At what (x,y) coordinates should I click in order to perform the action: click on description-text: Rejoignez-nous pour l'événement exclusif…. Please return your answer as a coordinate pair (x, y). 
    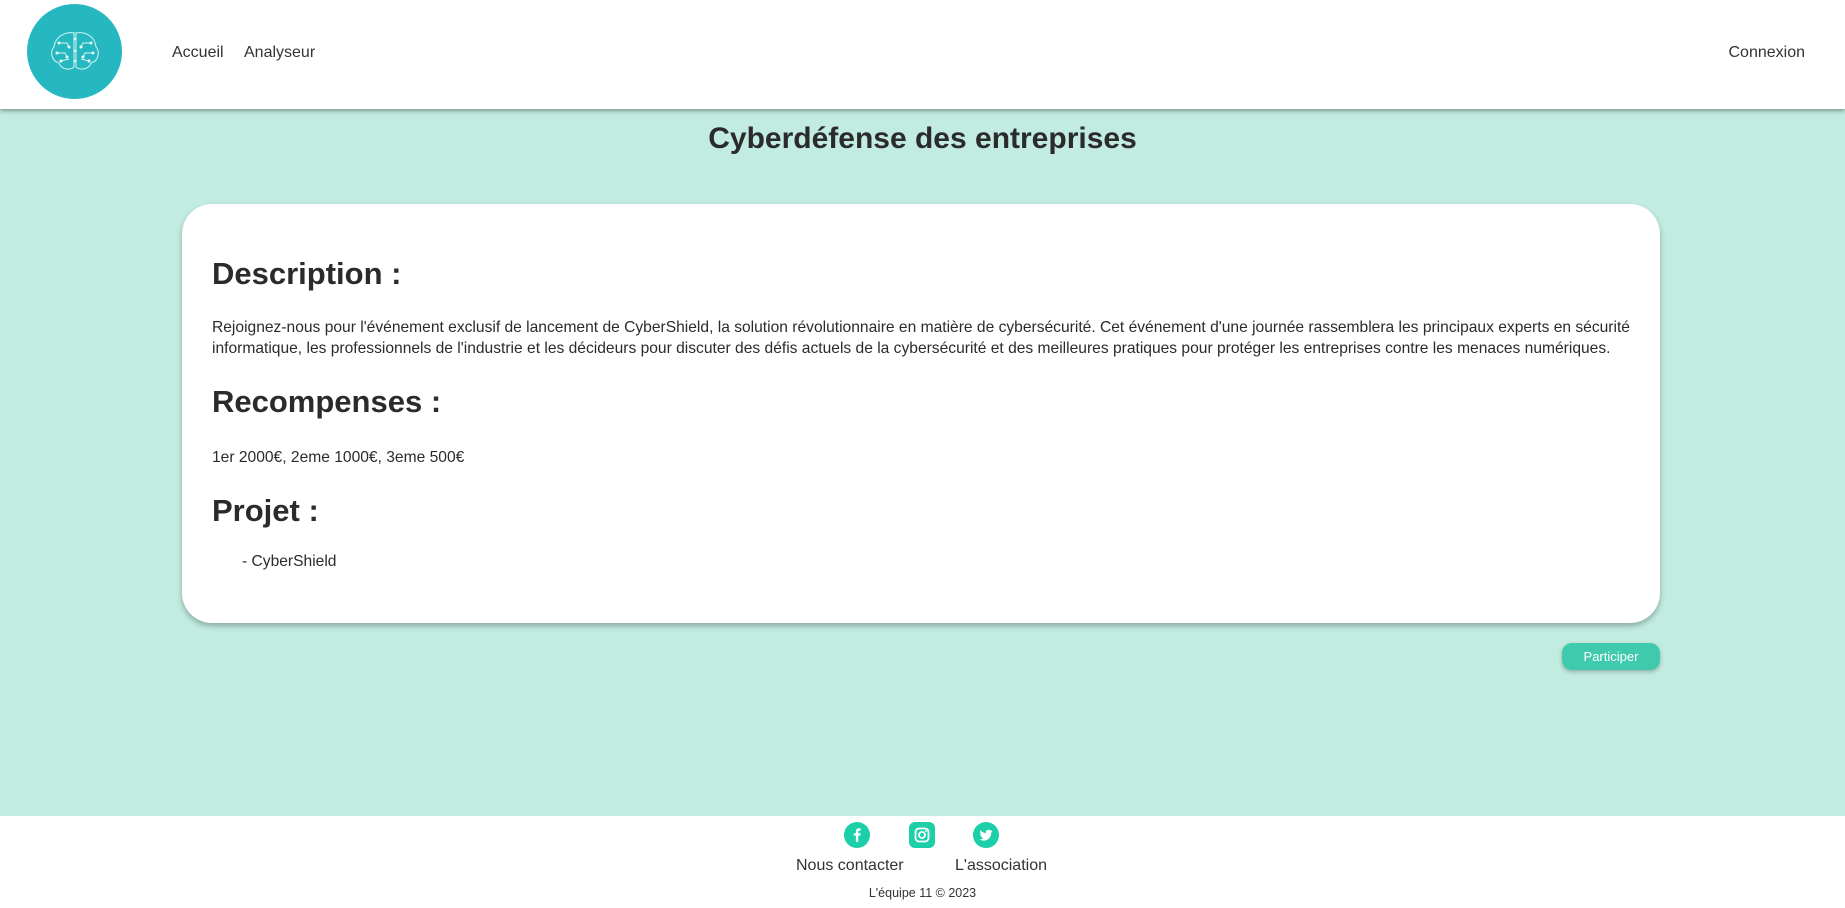
    Looking at the image, I should click on (921, 338).